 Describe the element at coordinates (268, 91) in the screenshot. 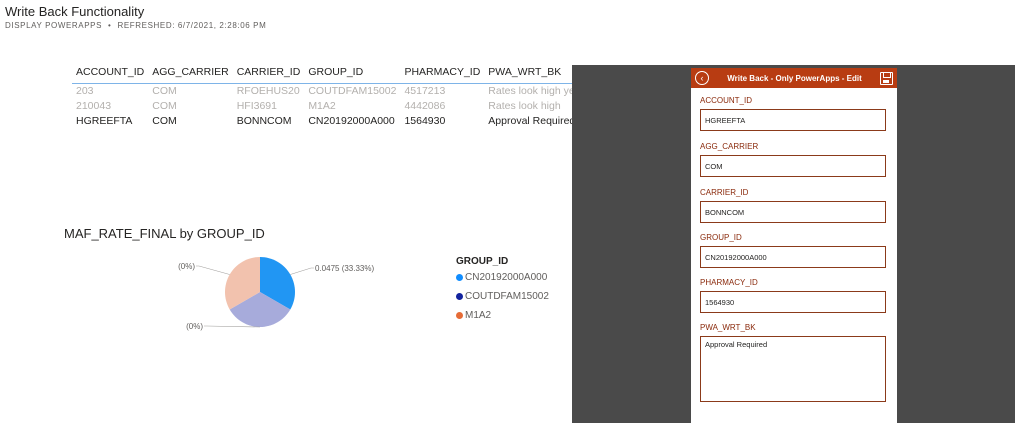

I see `table-cell: RFOEHUS20` at that location.